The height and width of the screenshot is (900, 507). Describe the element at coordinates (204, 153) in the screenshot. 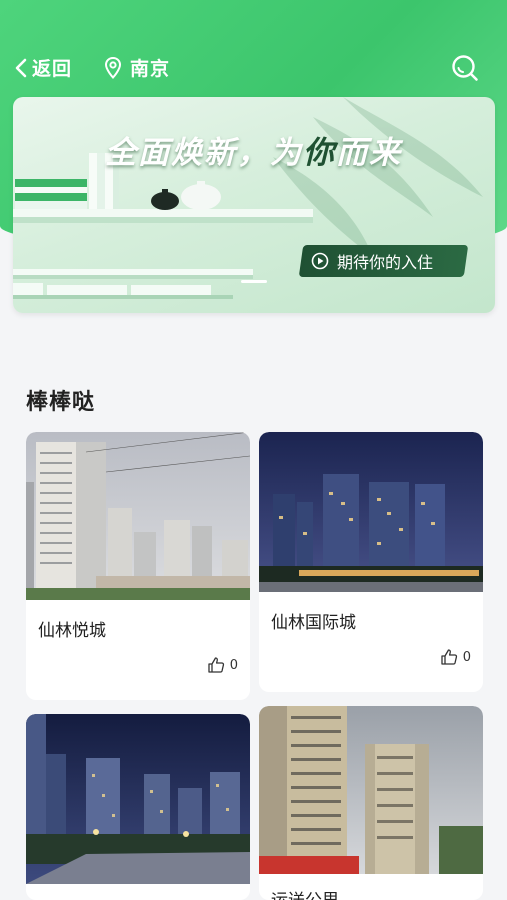

I see `banner-headline-part1: 全面焕新，为` at that location.